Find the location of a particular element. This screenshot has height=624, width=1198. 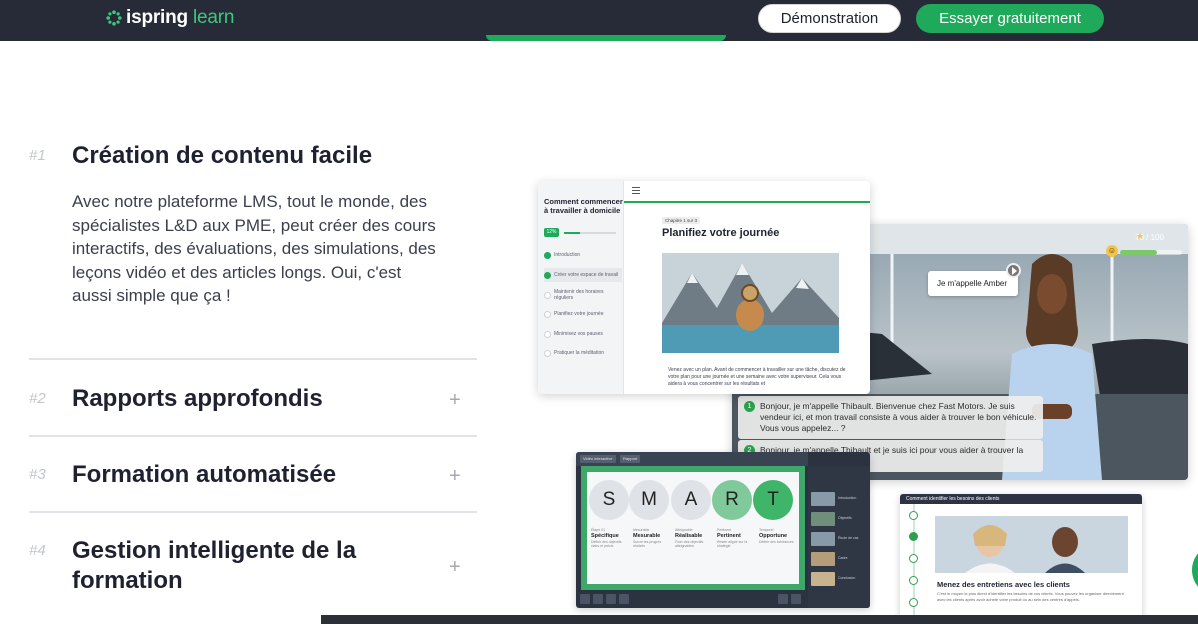

next-control-icon is located at coordinates (796, 599).